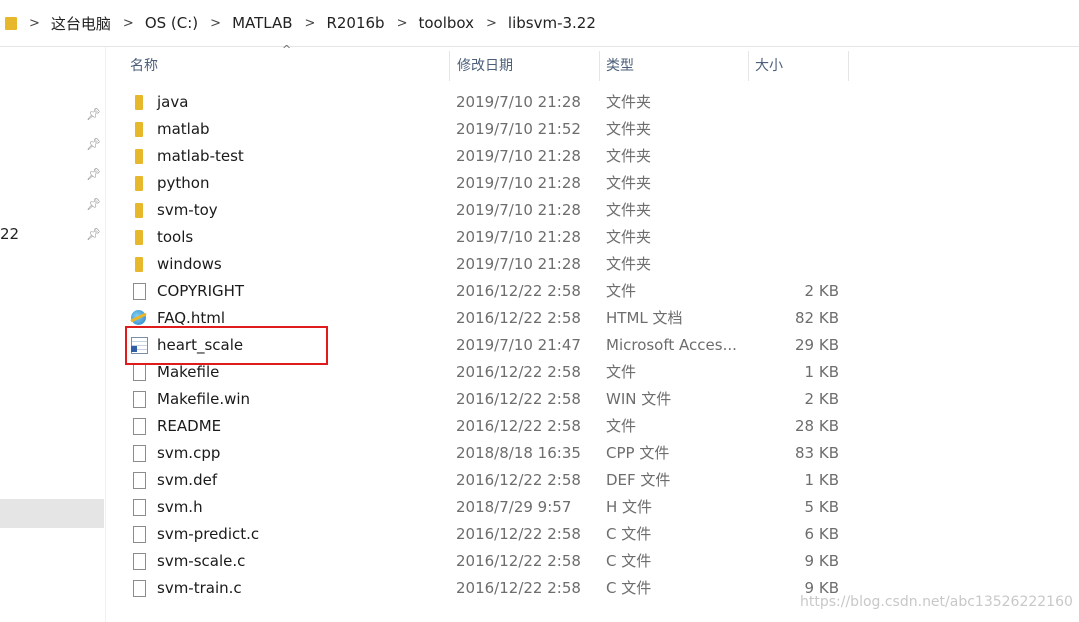 This screenshot has width=1079, height=622. Describe the element at coordinates (592, 399) in the screenshot. I see `file-row: Makefile.win 2016/12/22 2:58 WIN 文件 2 KB` at that location.